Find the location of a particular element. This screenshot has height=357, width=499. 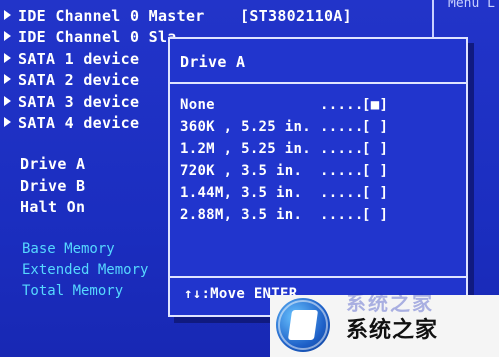

menu-item-sata3: SATA 3 device is located at coordinates (71, 102).